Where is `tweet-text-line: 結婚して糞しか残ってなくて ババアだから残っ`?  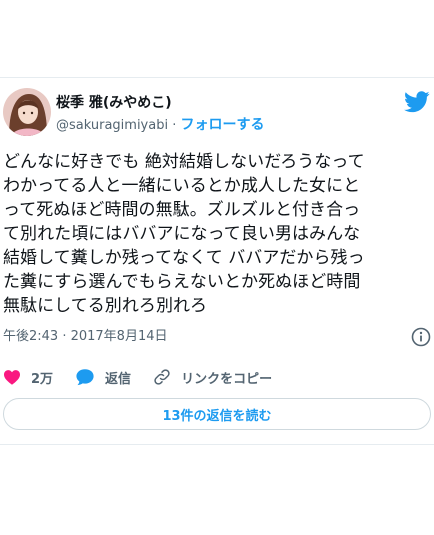 tweet-text-line: 結婚して糞しか残ってなくて ババアだから残っ is located at coordinates (184, 258).